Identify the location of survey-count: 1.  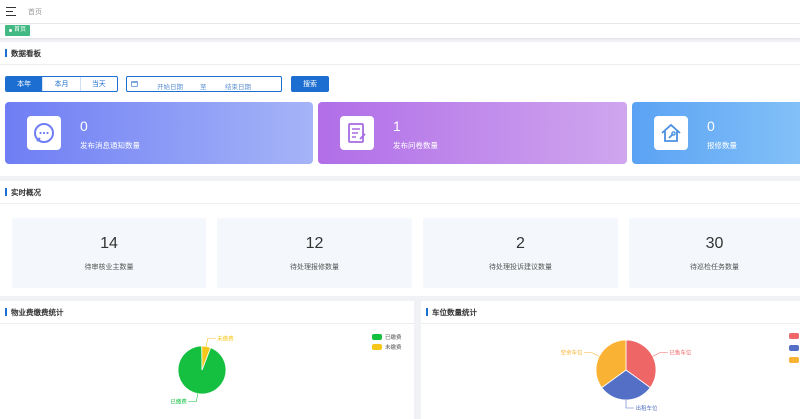
(397, 126).